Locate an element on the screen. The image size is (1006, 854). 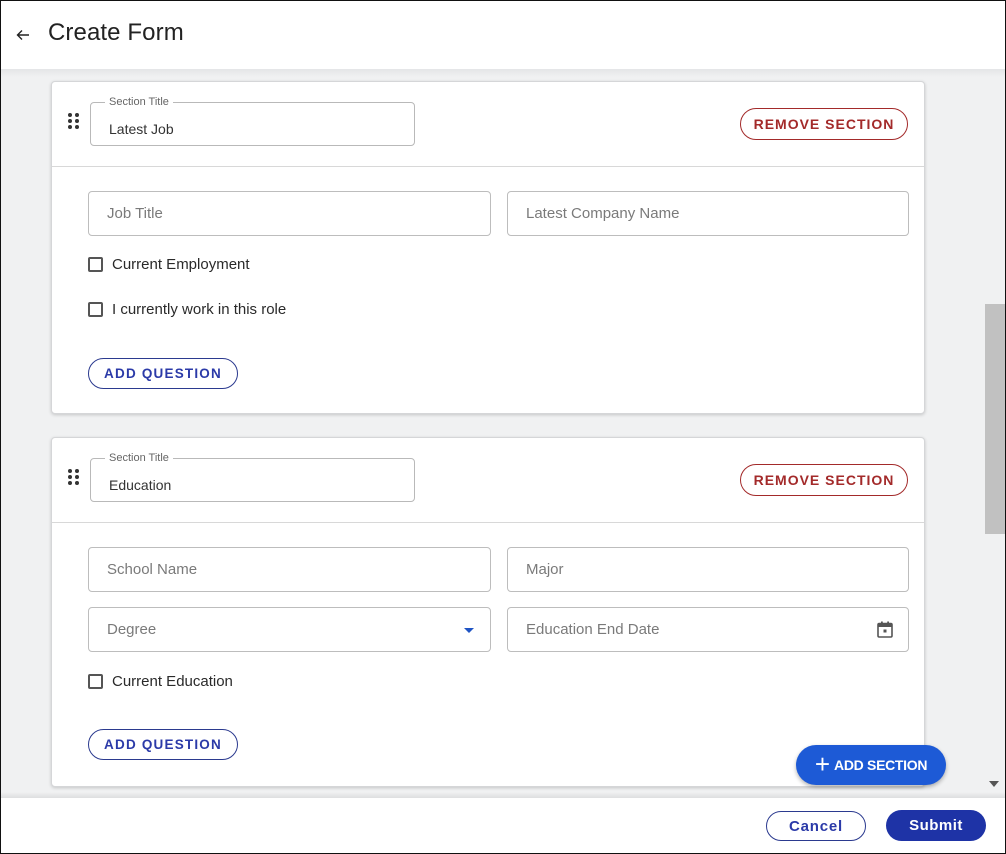
major-field is located at coordinates (708, 569).